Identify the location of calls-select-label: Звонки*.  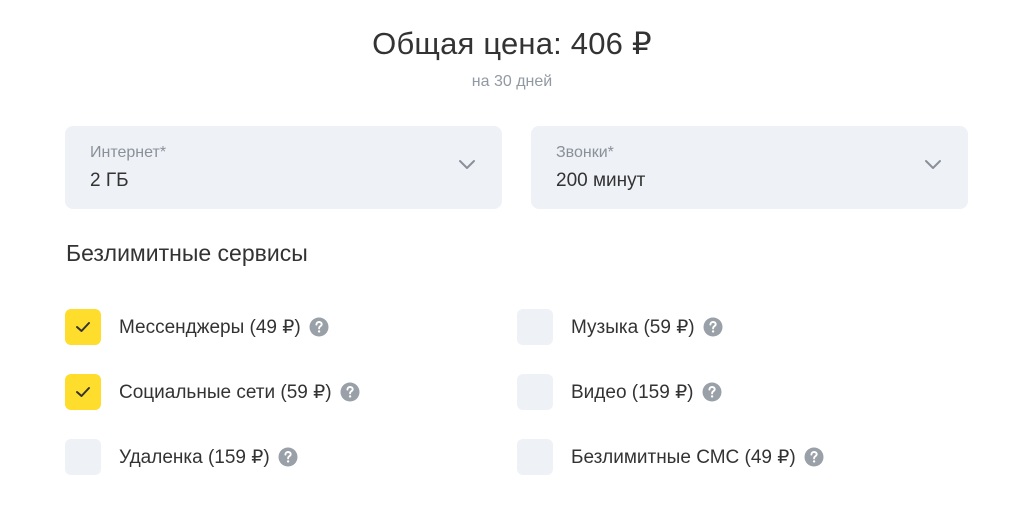
(585, 152).